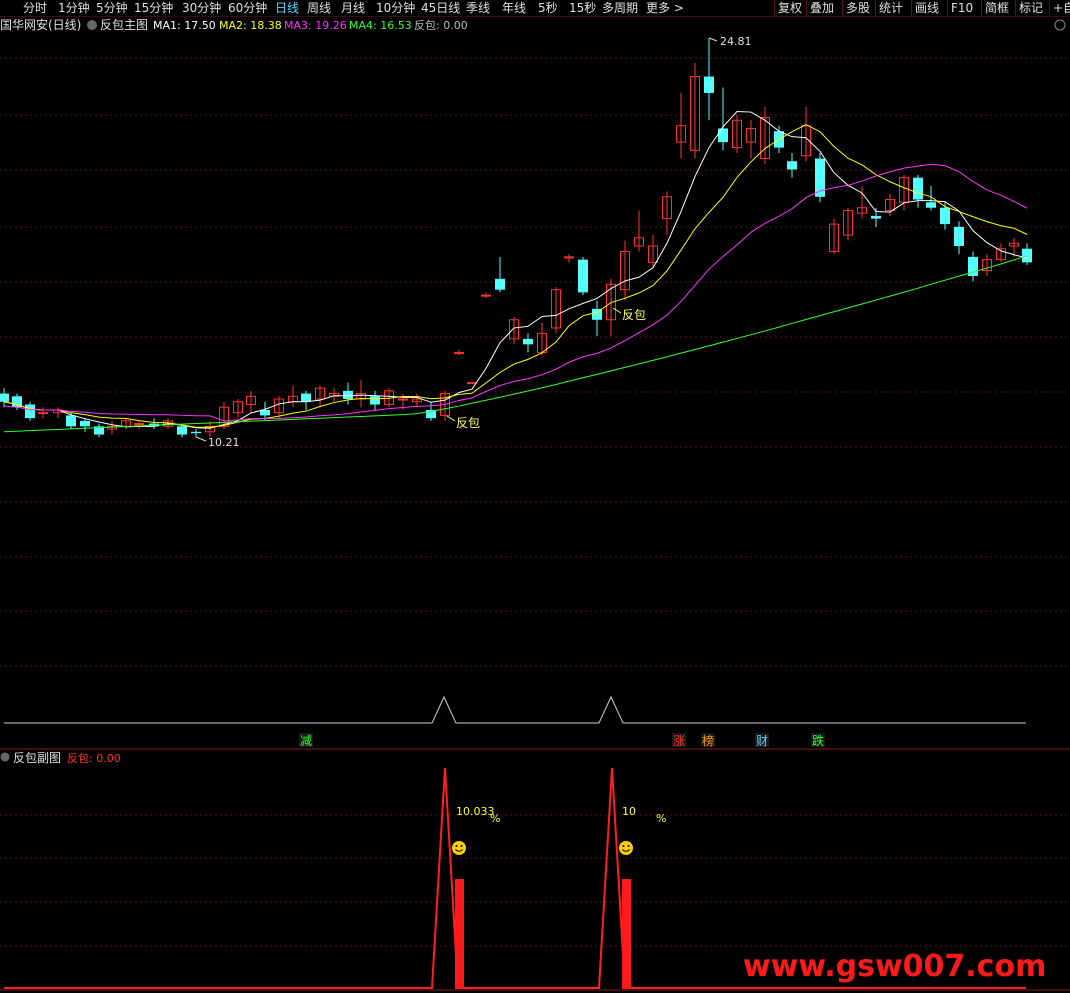 This screenshot has height=993, width=1070. What do you see at coordinates (713, 39) in the screenshot?
I see `high-pointer` at bounding box center [713, 39].